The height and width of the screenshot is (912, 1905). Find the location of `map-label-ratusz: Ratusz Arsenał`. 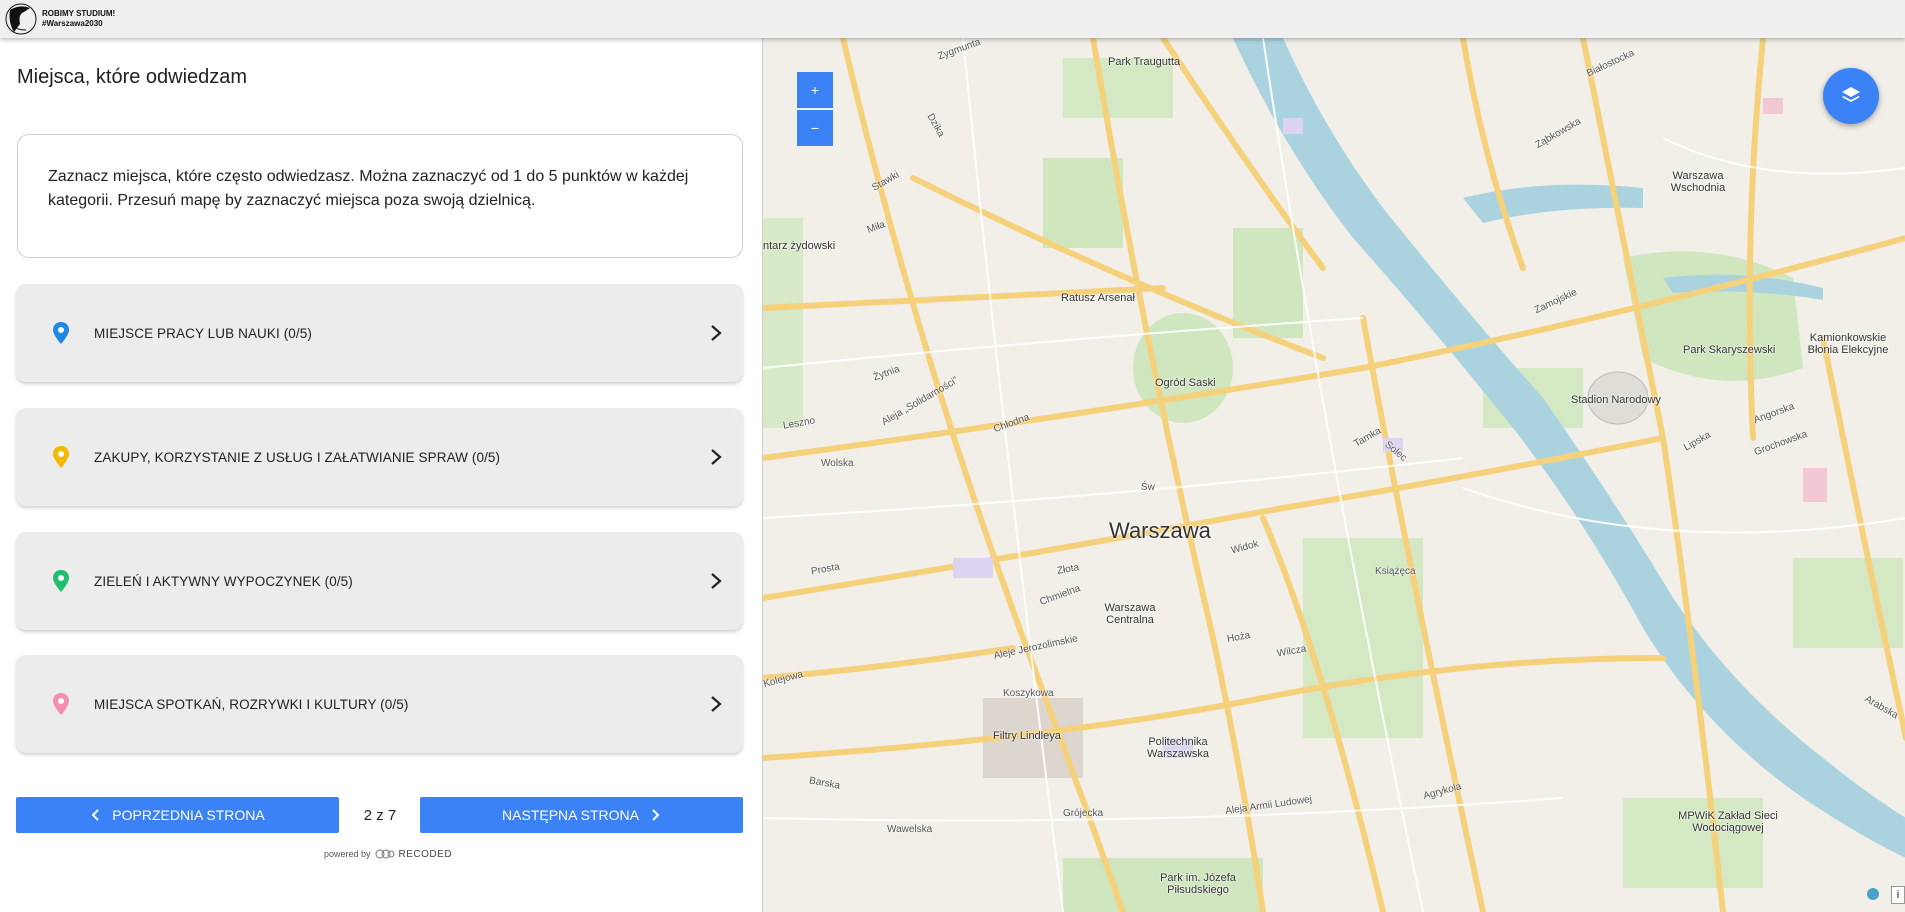

map-label-ratusz: Ratusz Arsenał is located at coordinates (1098, 298).